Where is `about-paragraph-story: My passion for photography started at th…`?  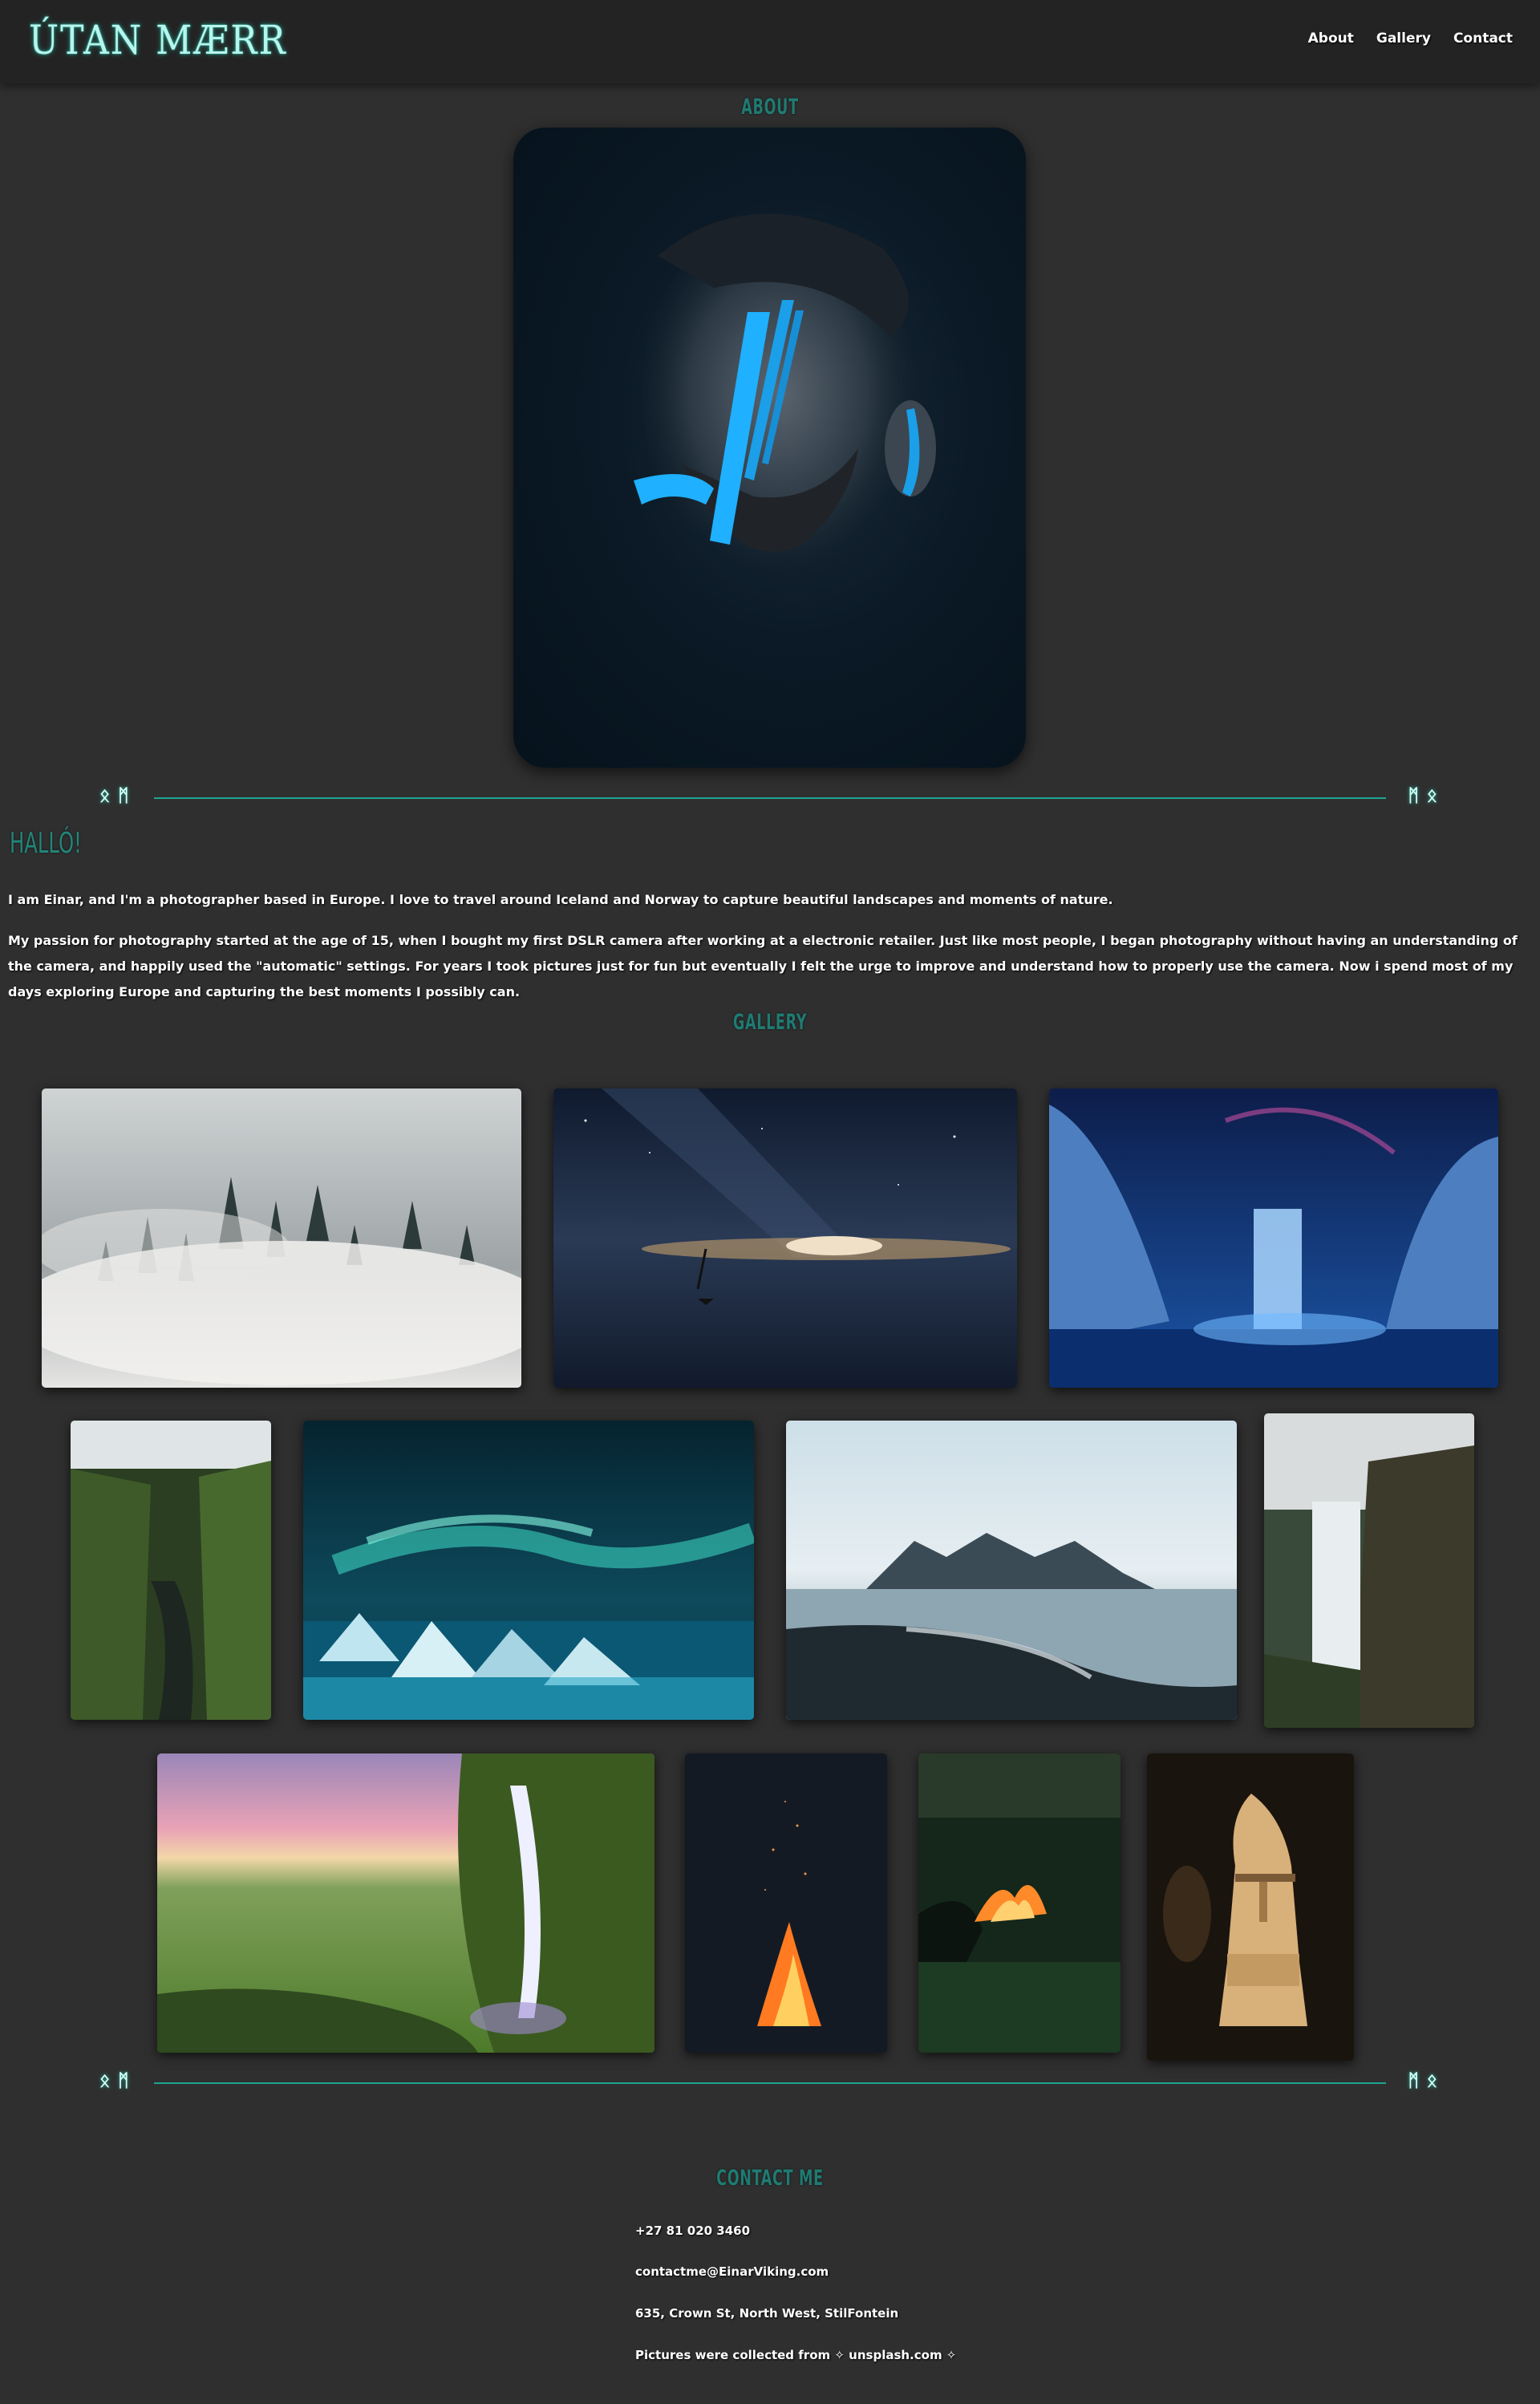
about-paragraph-story: My passion for photography started at th… is located at coordinates (763, 966).